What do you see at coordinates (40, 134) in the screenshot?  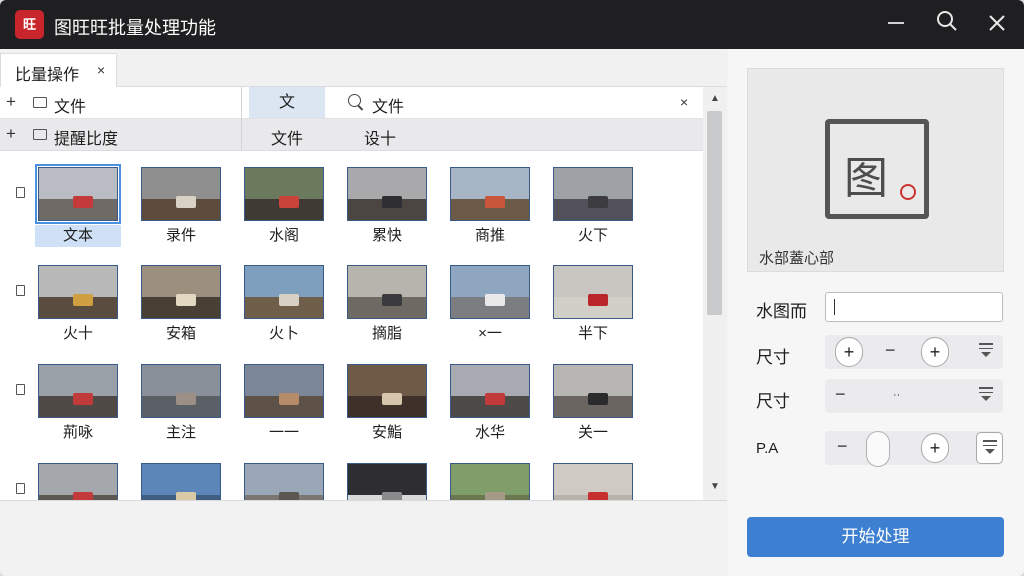 I see `folder-icon` at bounding box center [40, 134].